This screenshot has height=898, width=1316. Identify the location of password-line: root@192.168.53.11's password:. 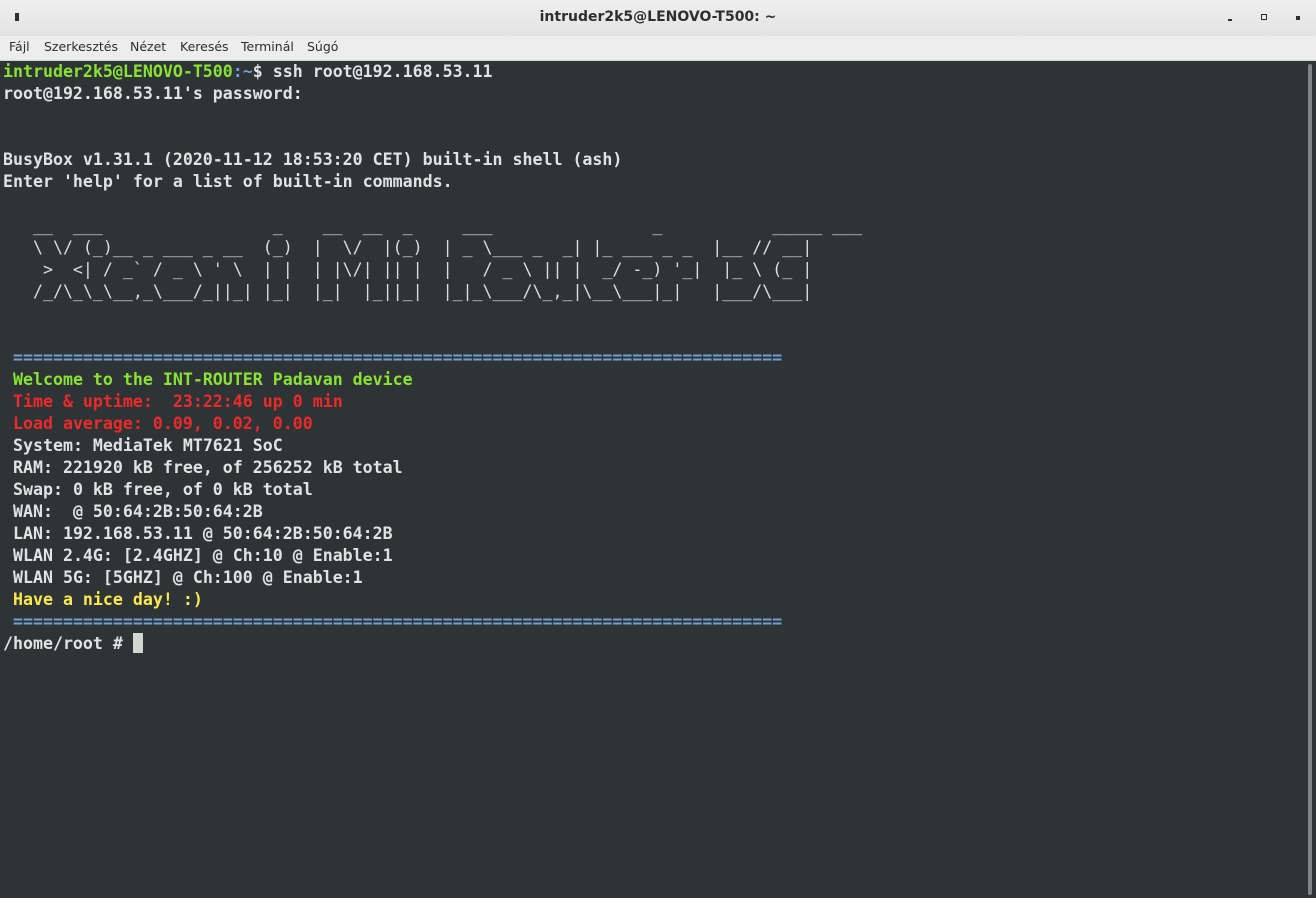
(153, 93).